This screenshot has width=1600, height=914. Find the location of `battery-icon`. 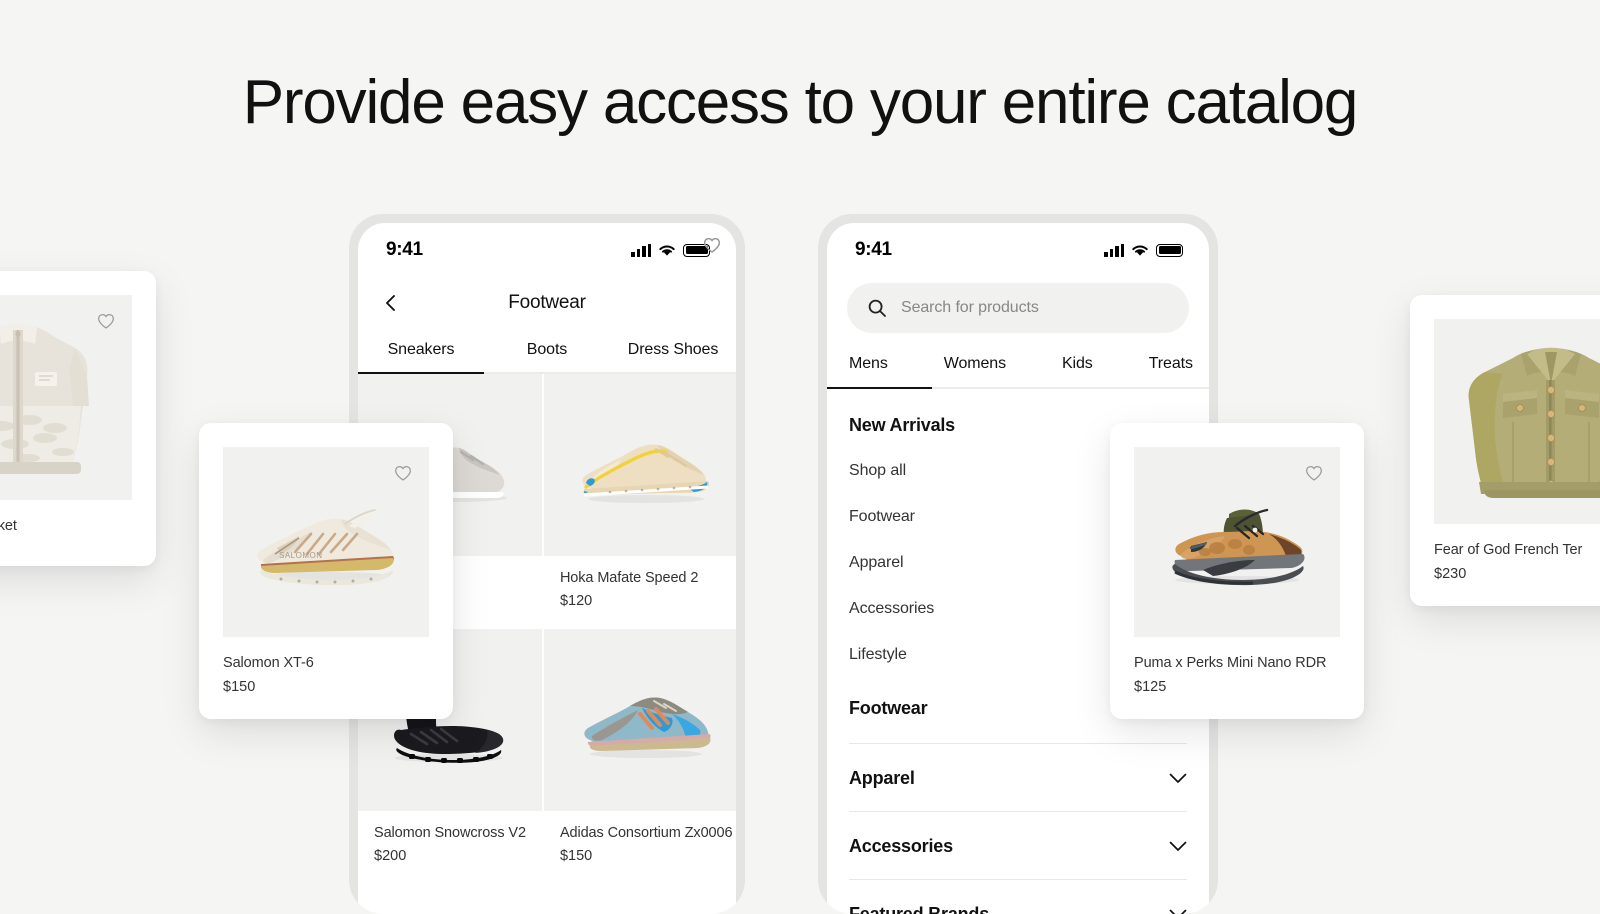

battery-icon is located at coordinates (1169, 250).